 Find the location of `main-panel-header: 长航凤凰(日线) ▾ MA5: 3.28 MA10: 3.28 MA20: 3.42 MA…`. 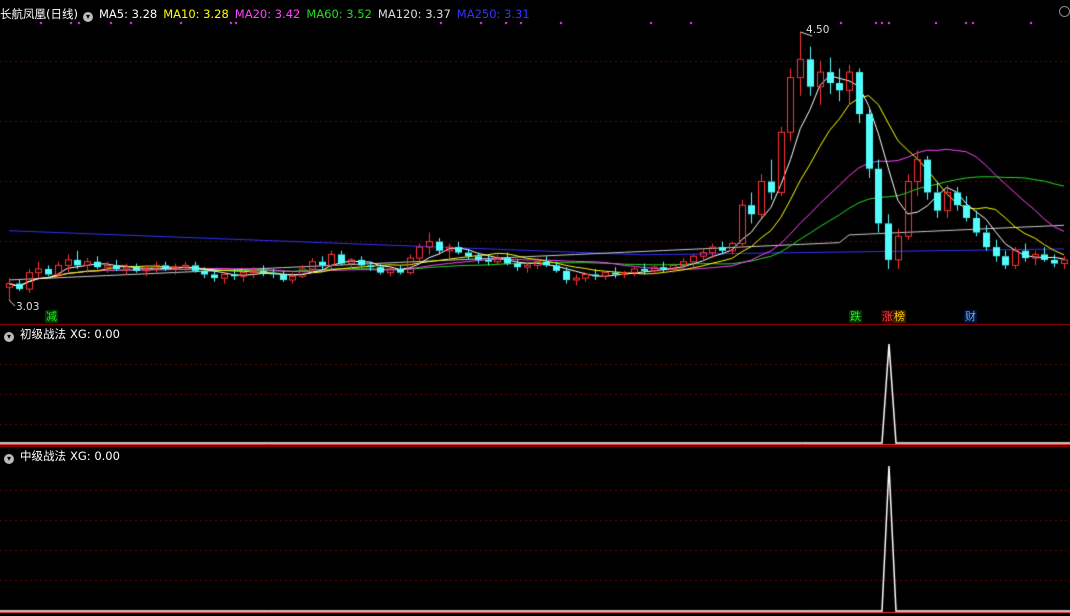

main-panel-header: 长航凤凰(日线) ▾ MA5: 3.28 MA10: 3.28 MA20: 3.42 MA… is located at coordinates (268, 14).